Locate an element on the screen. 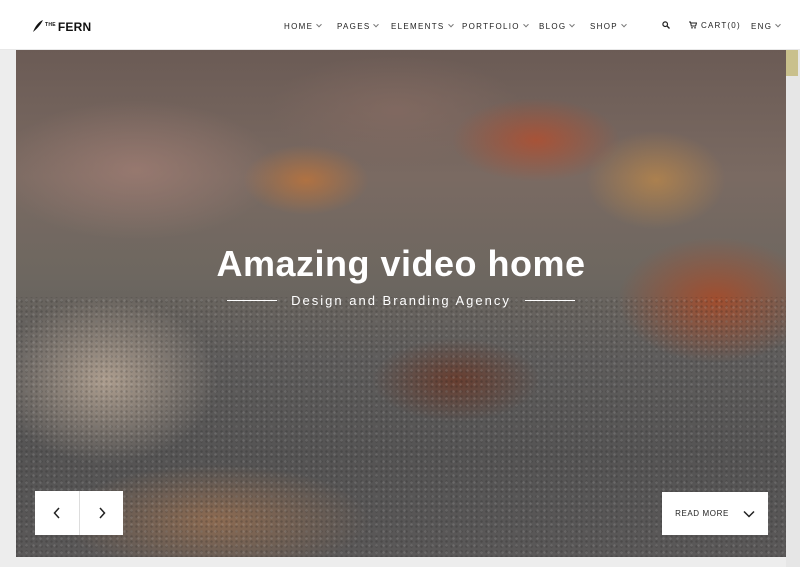 The width and height of the screenshot is (800, 567). side-scroll-strip is located at coordinates (793, 308).